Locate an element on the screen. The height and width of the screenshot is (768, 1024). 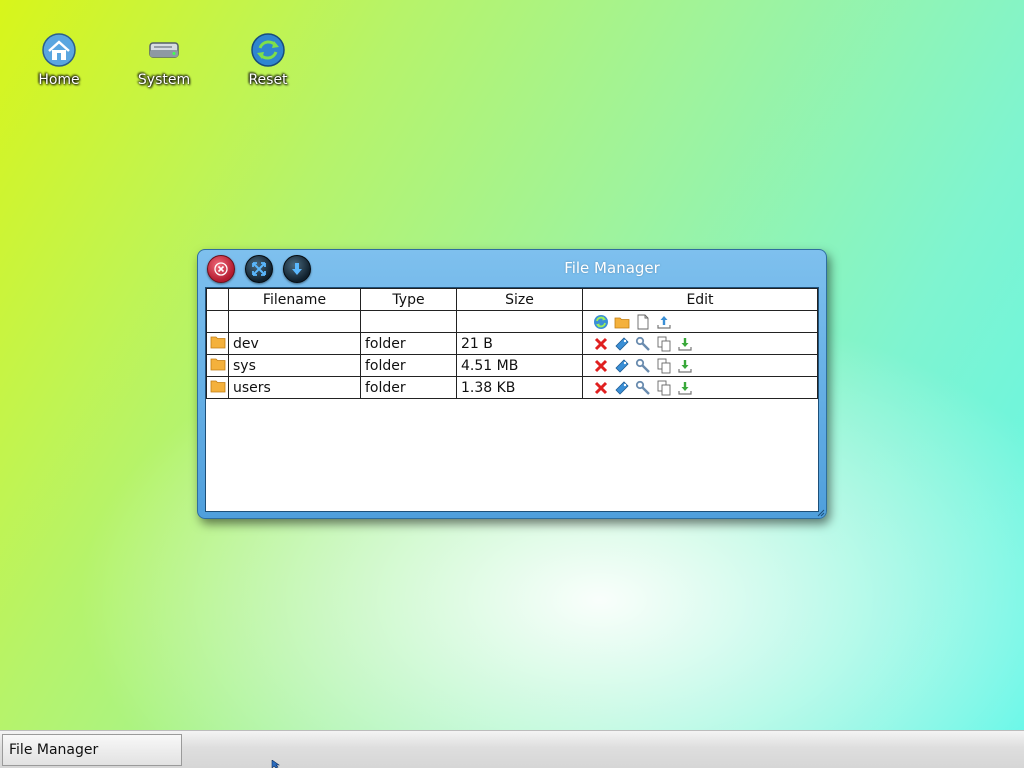
file-size: 1.38 KB is located at coordinates (519, 387).